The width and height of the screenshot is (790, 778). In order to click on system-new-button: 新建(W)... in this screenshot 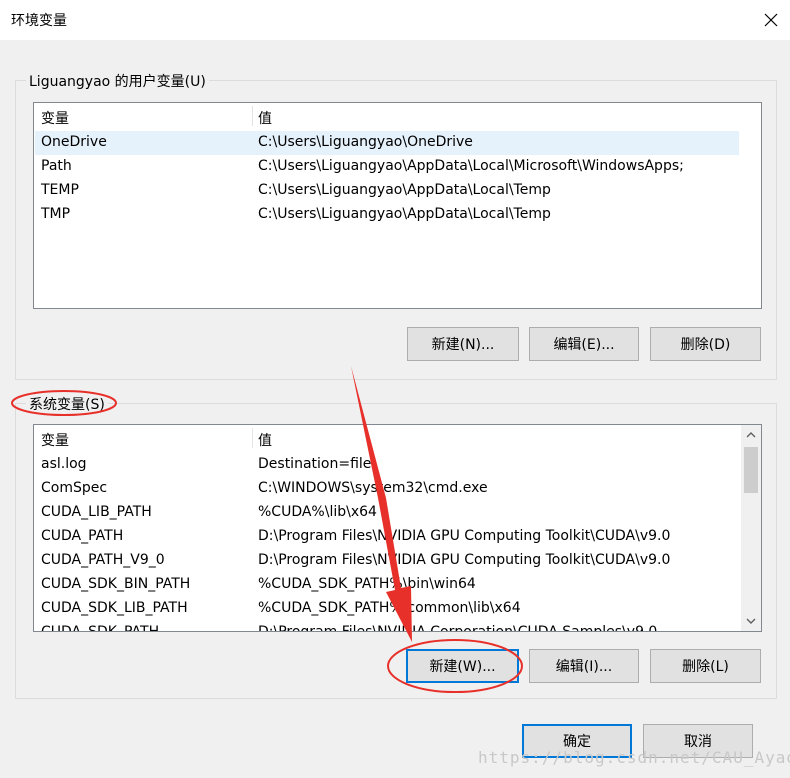, I will do `click(462, 666)`.